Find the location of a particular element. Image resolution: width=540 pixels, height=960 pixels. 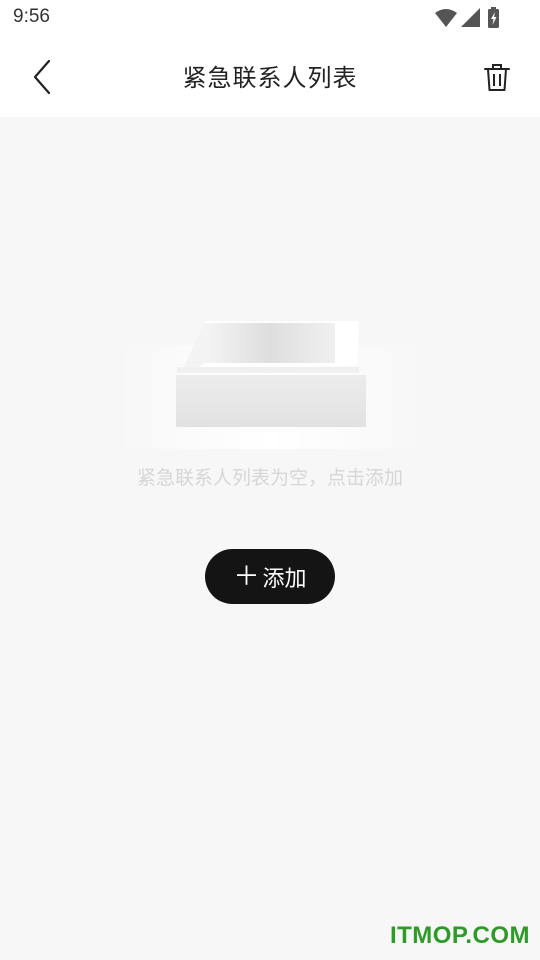

trash-icon is located at coordinates (497, 77).